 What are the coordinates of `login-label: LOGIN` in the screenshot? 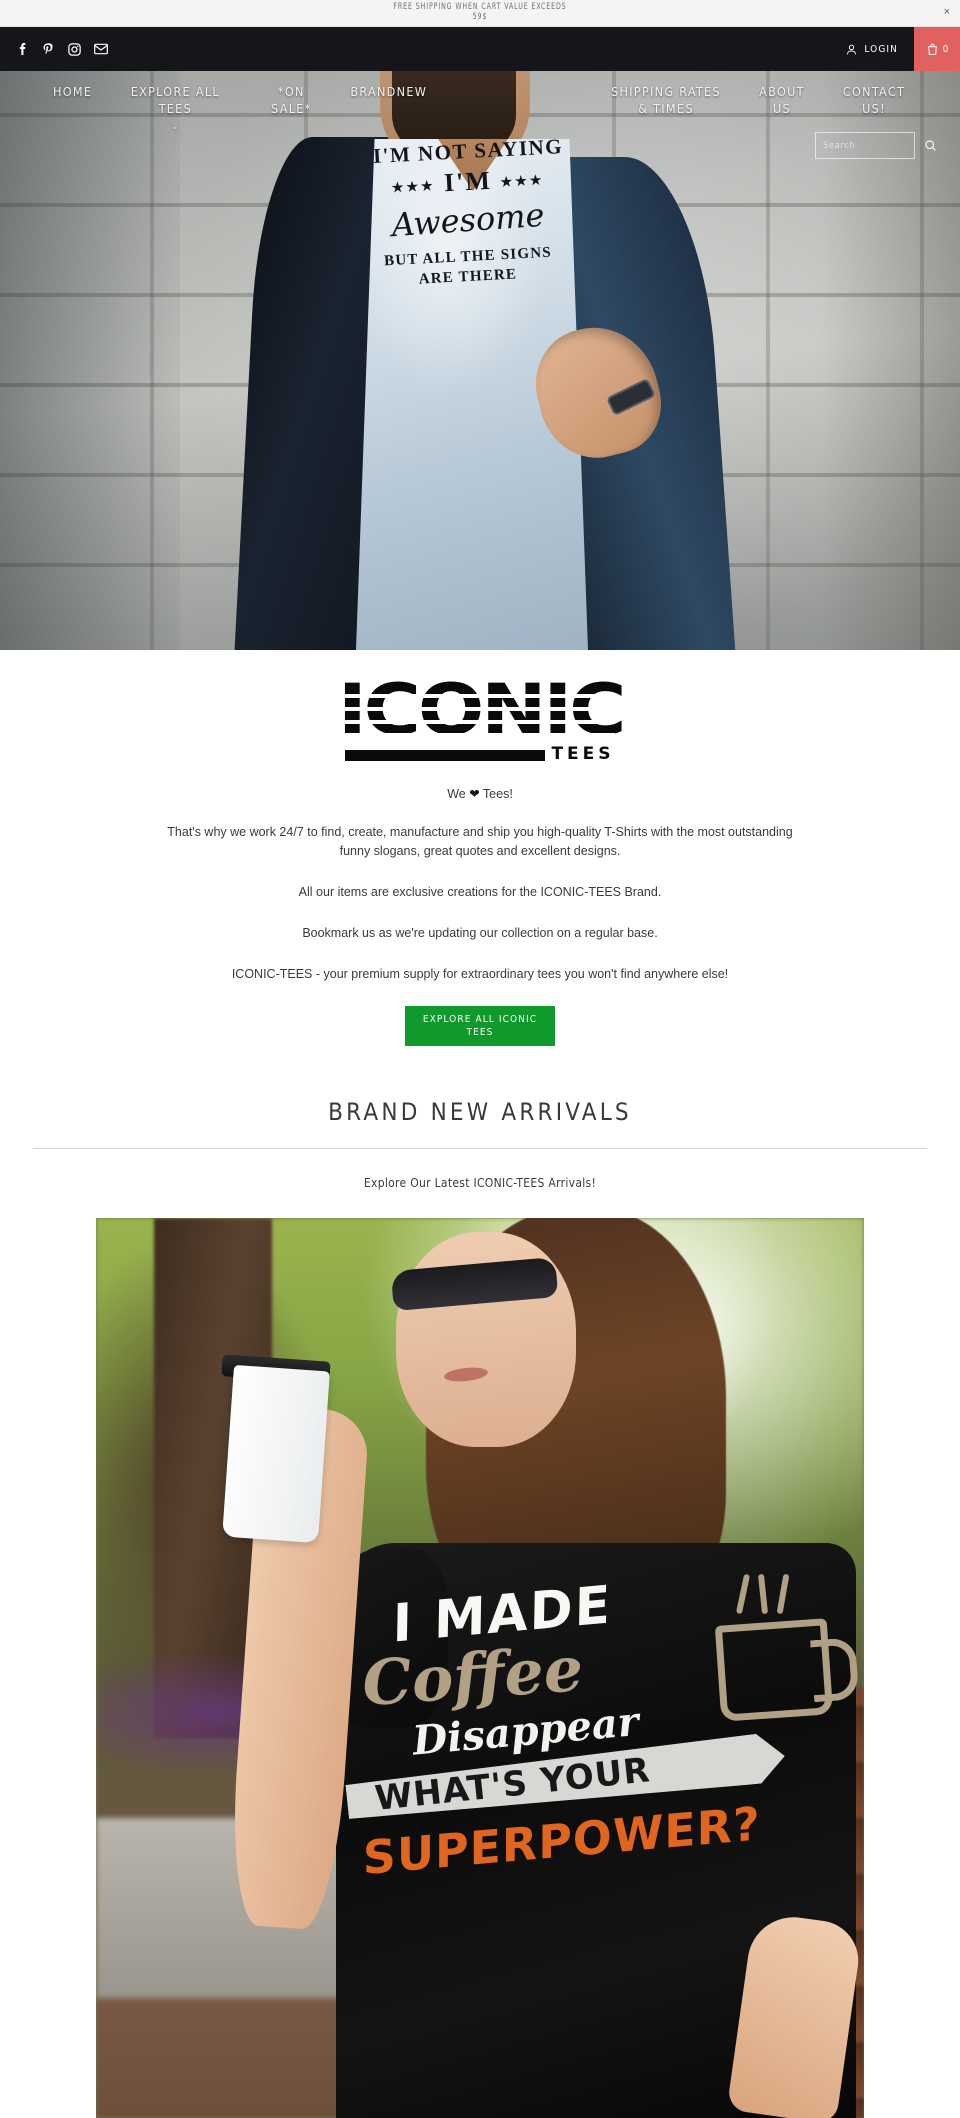 It's located at (881, 49).